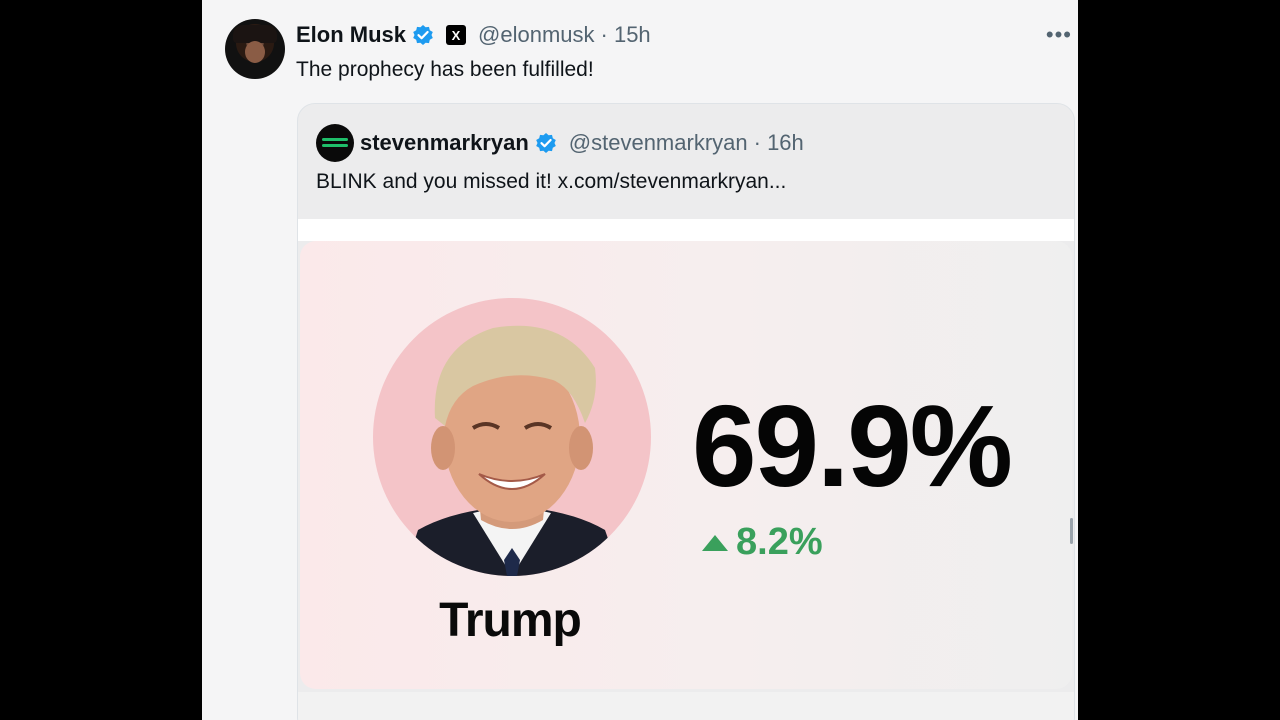  Describe the element at coordinates (456, 35) in the screenshot. I see `x-affiliation-icon: X` at that location.